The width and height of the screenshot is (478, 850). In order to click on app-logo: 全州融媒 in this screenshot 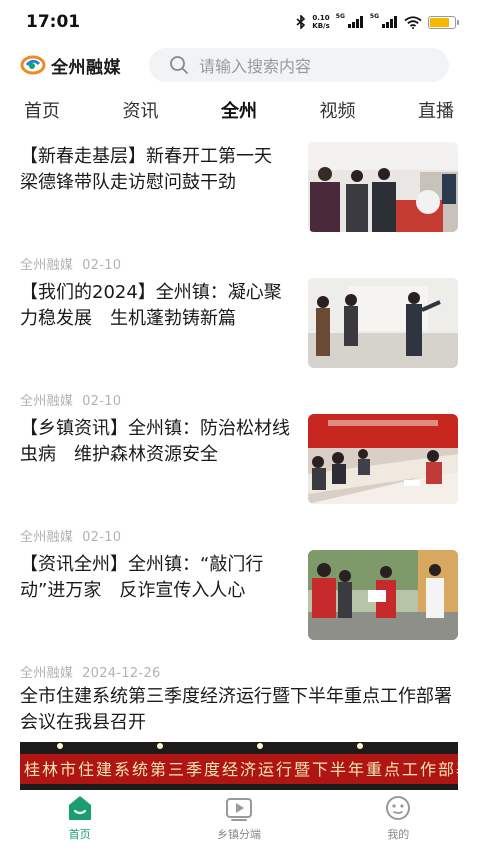, I will do `click(70, 65)`.